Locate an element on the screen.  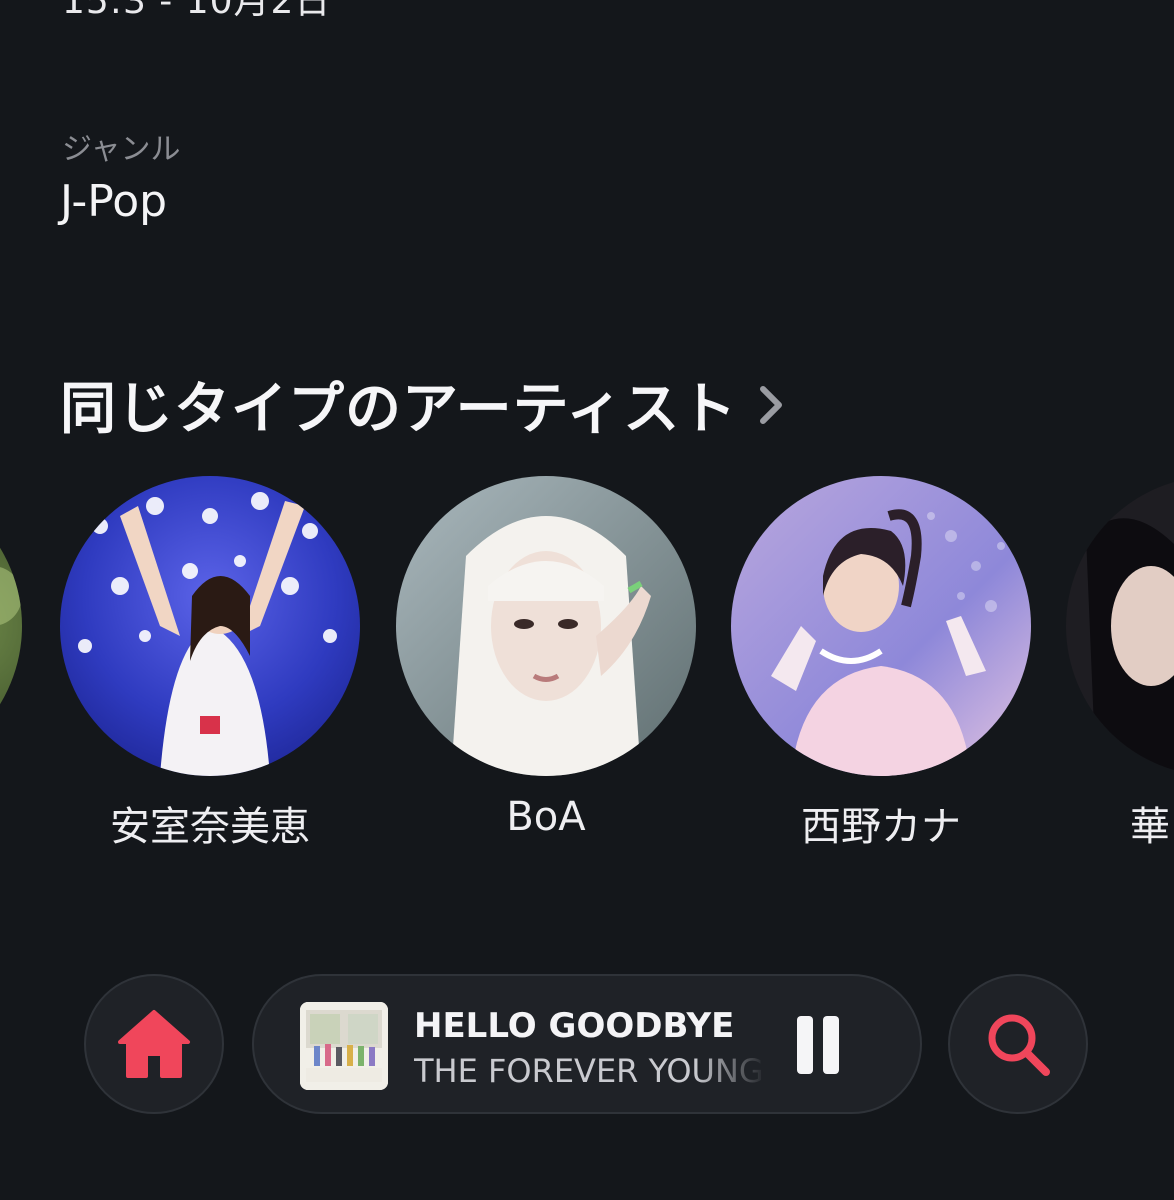
track-title: HELLO GOODBYE is located at coordinates (574, 1026).